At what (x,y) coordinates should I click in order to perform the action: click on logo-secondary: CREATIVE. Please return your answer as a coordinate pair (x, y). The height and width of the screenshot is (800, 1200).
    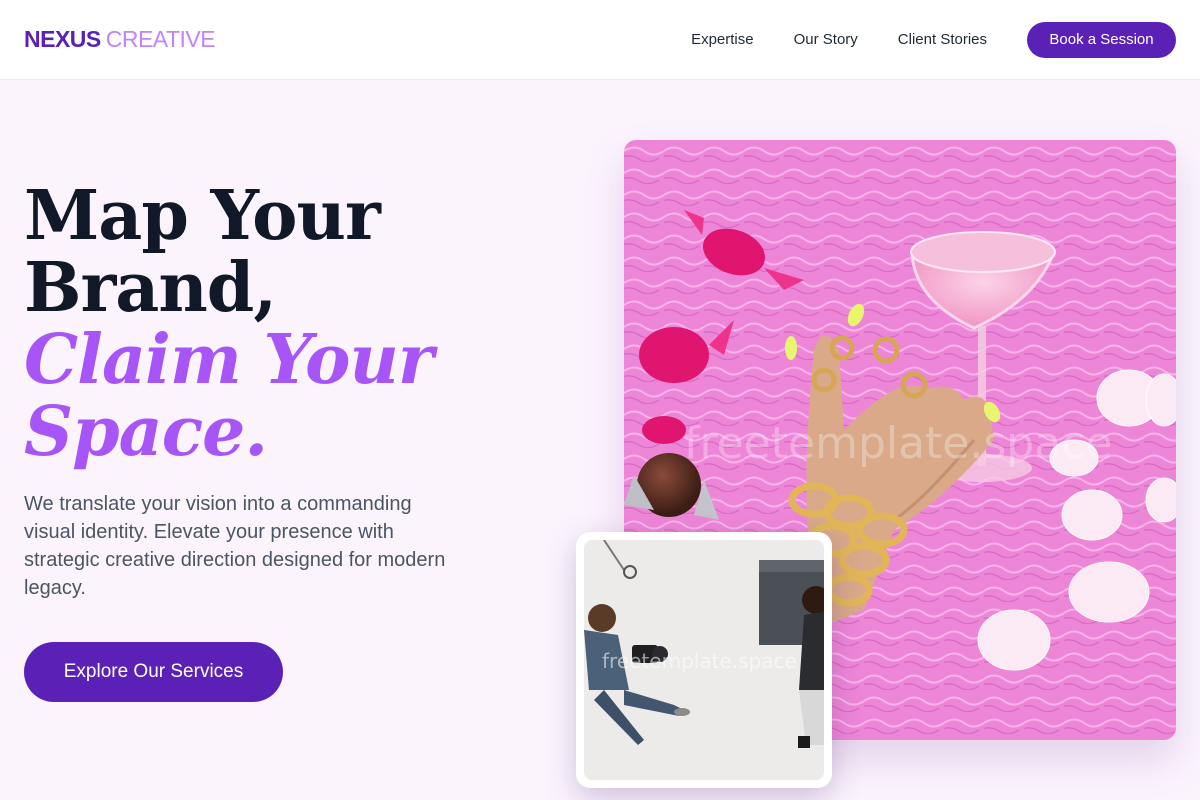
    Looking at the image, I should click on (160, 39).